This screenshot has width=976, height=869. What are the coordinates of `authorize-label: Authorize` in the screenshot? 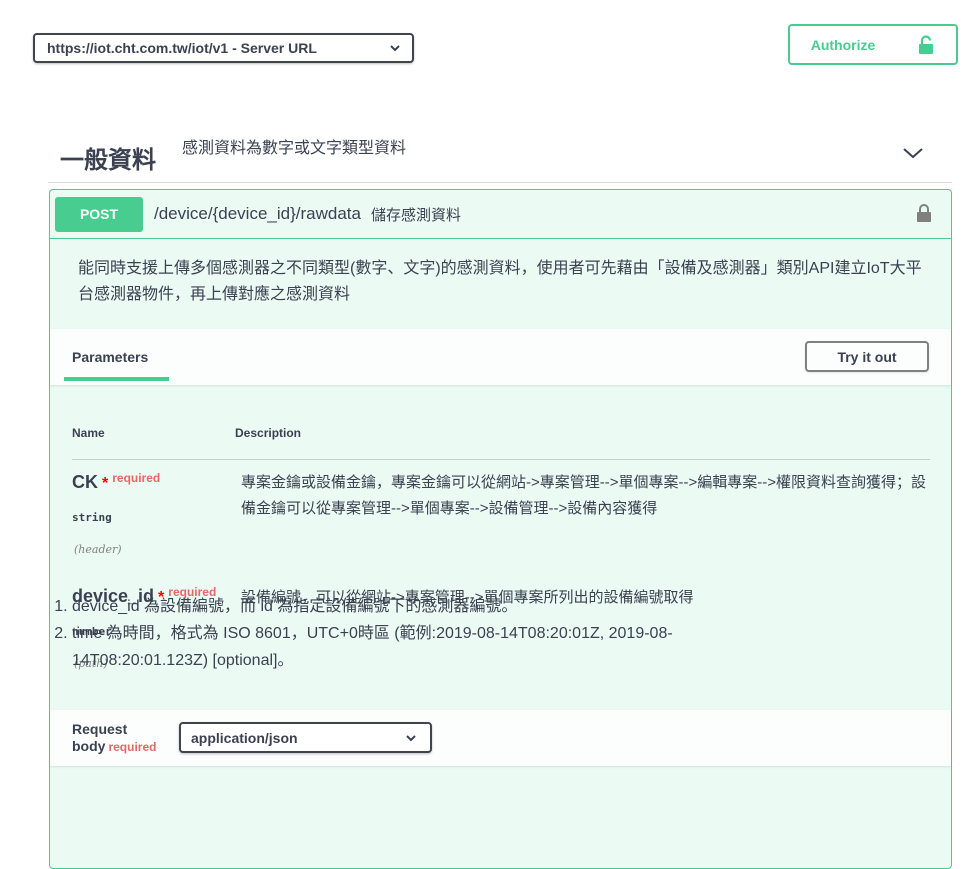 It's located at (843, 44).